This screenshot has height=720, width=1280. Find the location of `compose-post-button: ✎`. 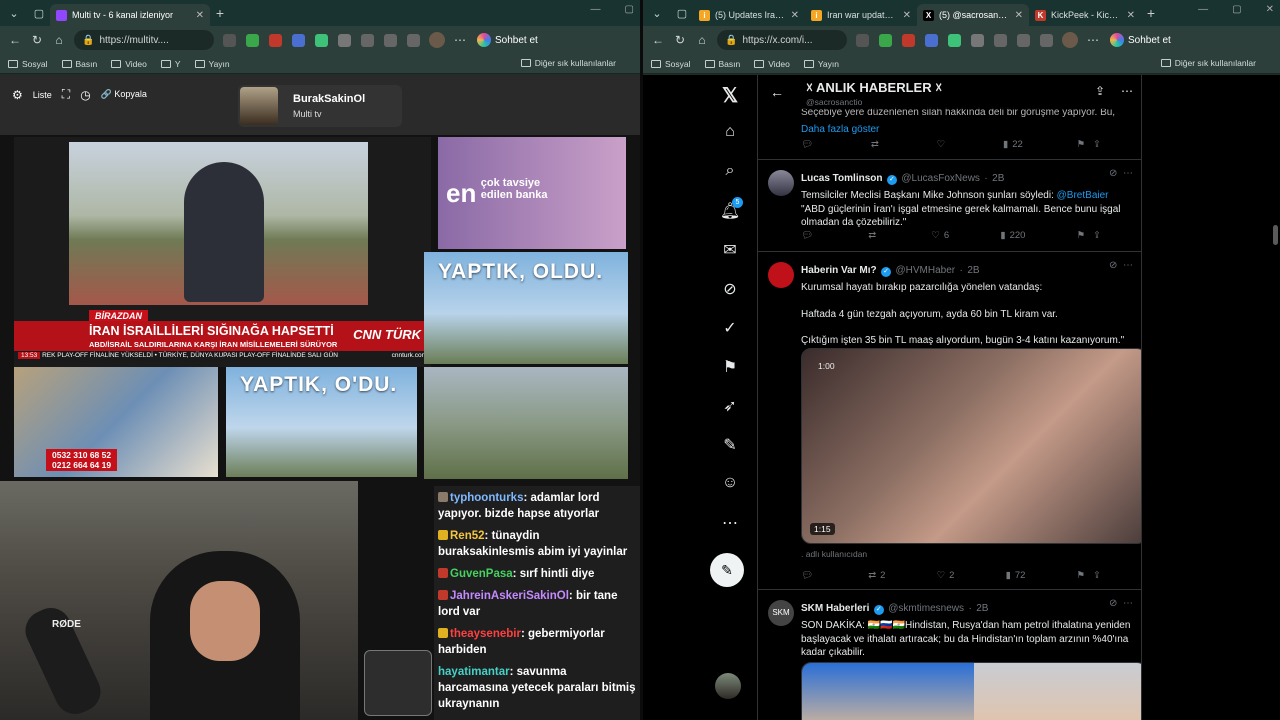

compose-post-button: ✎ is located at coordinates (727, 570).